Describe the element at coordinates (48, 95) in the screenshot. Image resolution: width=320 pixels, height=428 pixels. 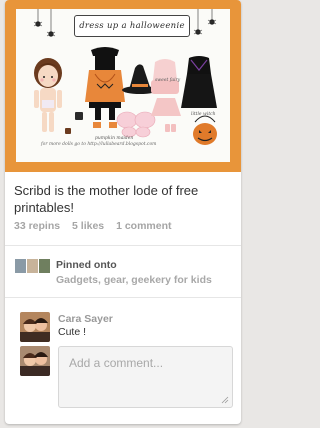
I see `paper-doll` at that location.